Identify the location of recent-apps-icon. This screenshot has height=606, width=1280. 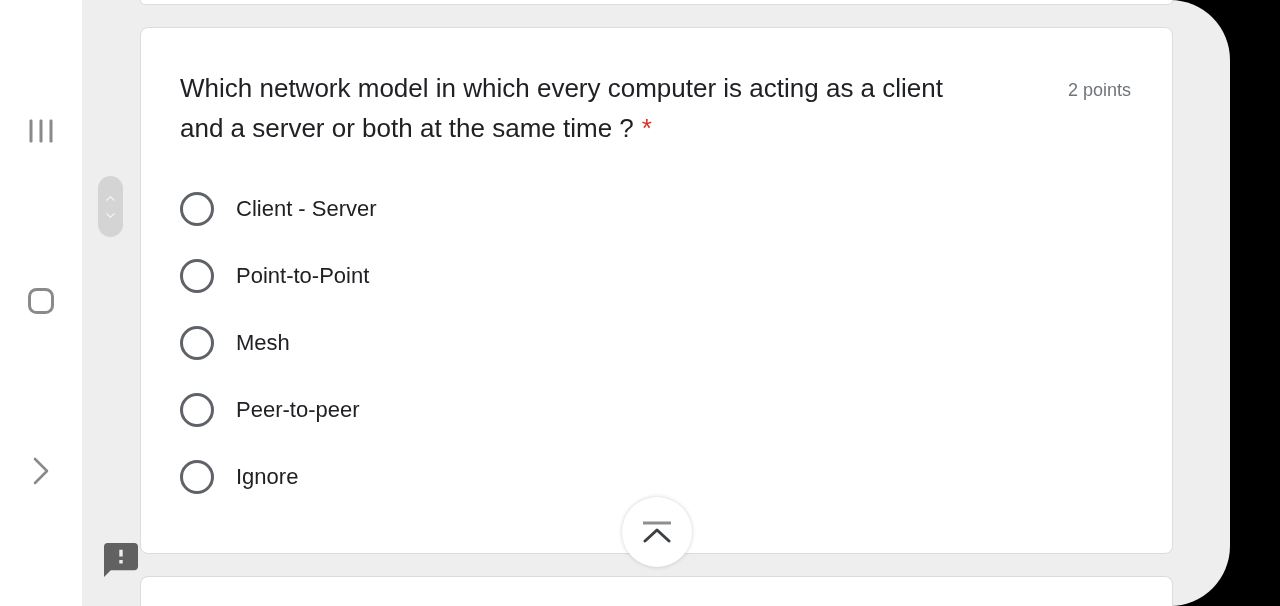
(41, 131).